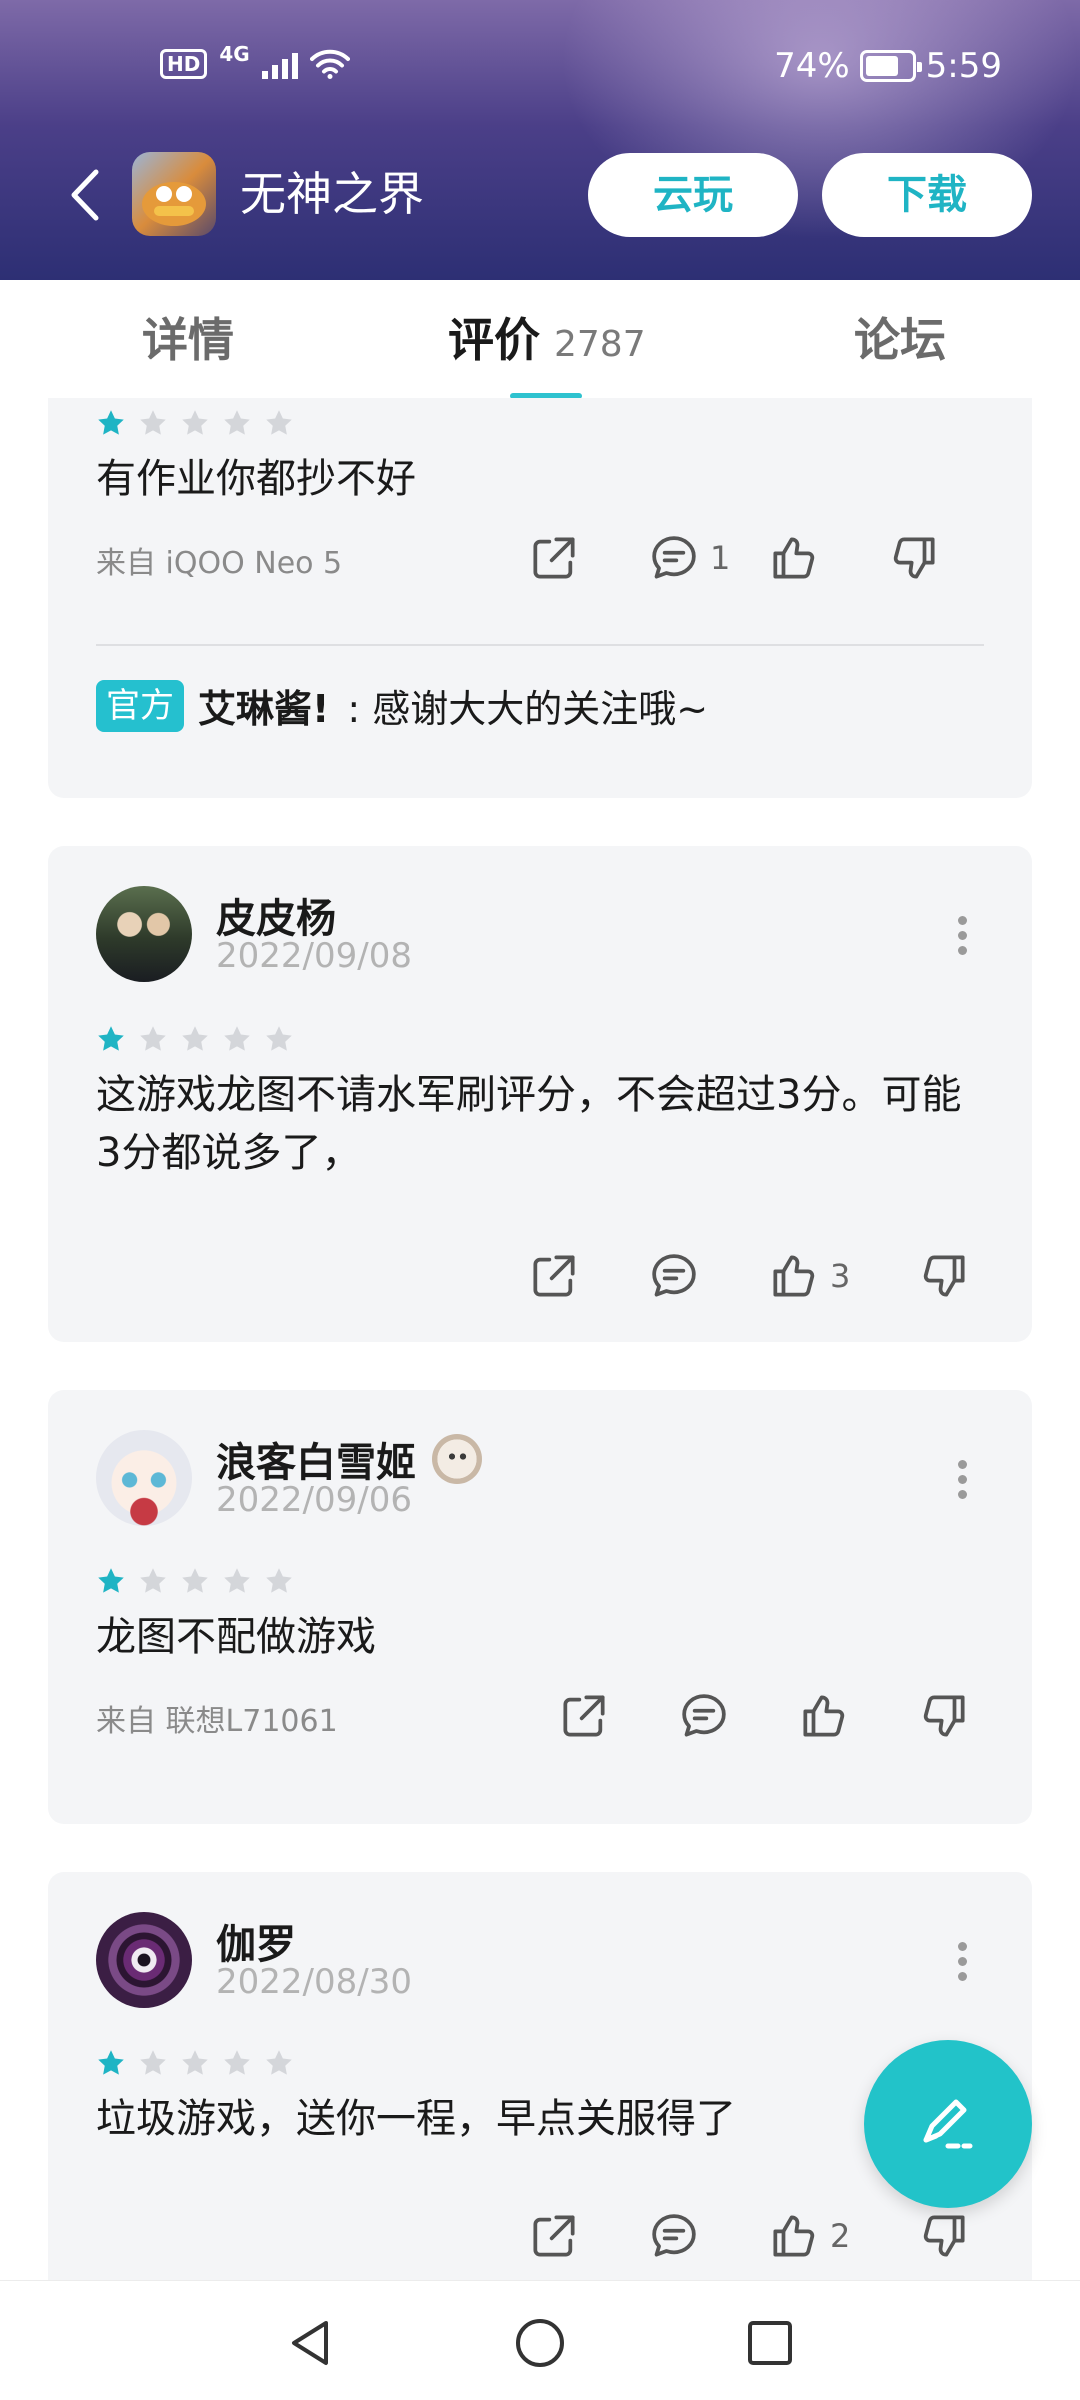 The height and width of the screenshot is (2400, 1080). Describe the element at coordinates (87, 195) in the screenshot. I see `back-icon` at that location.